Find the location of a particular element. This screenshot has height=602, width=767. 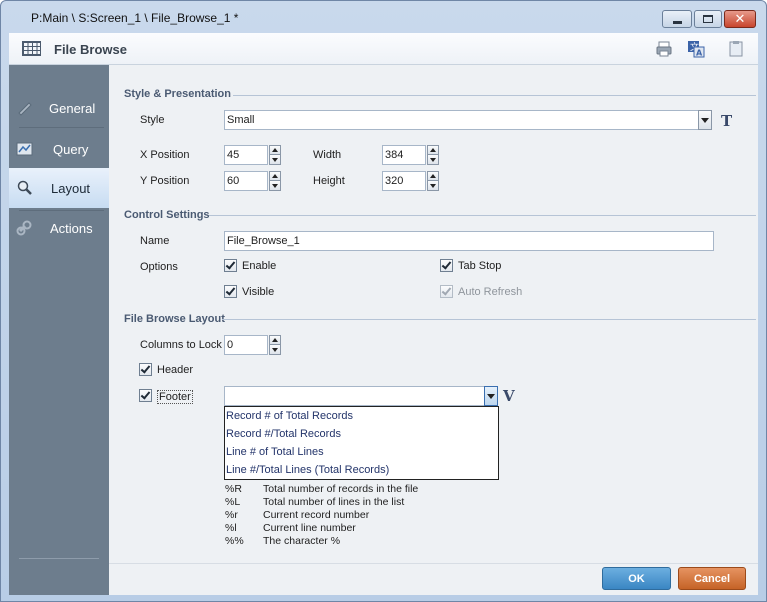

columns-lock-label: Columns to Lock is located at coordinates (181, 345).